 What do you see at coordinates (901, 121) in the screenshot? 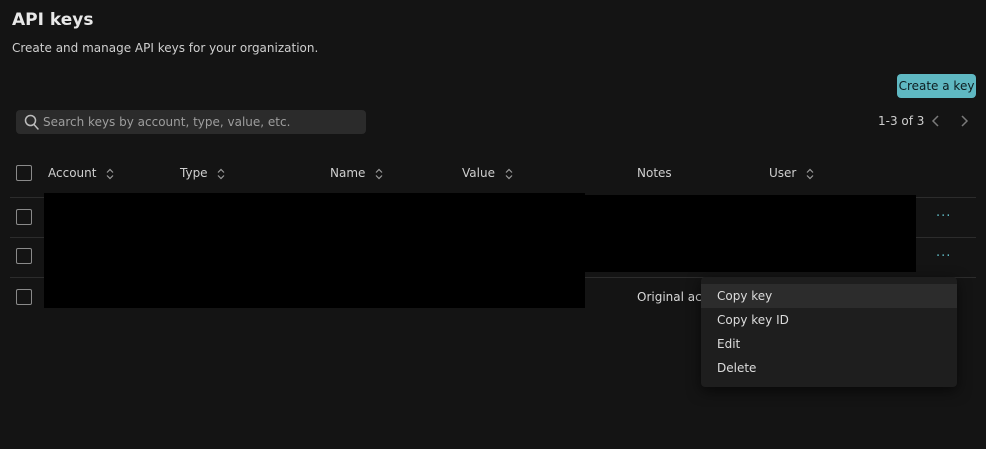
I see `pagination-range: 1-3 of 3` at bounding box center [901, 121].